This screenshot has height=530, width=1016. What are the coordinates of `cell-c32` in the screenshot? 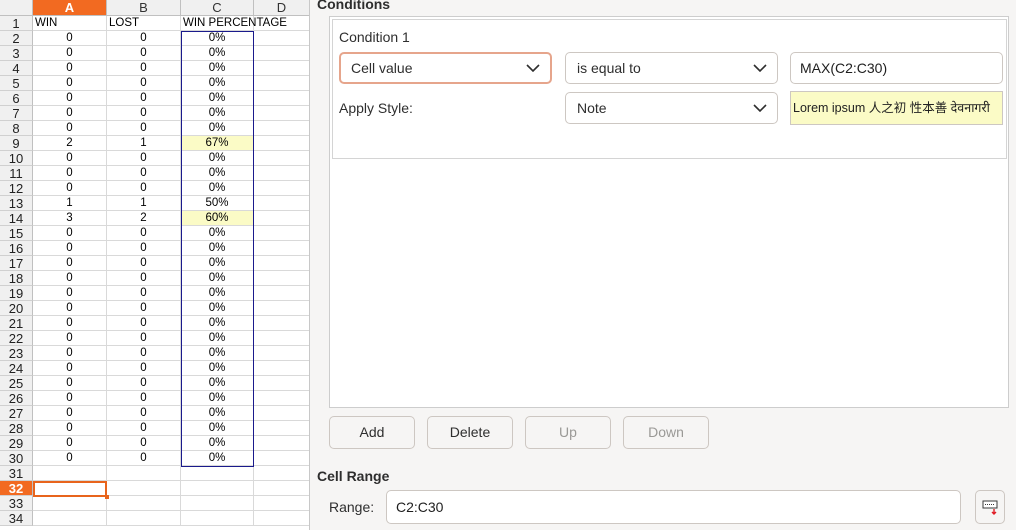 It's located at (217, 488).